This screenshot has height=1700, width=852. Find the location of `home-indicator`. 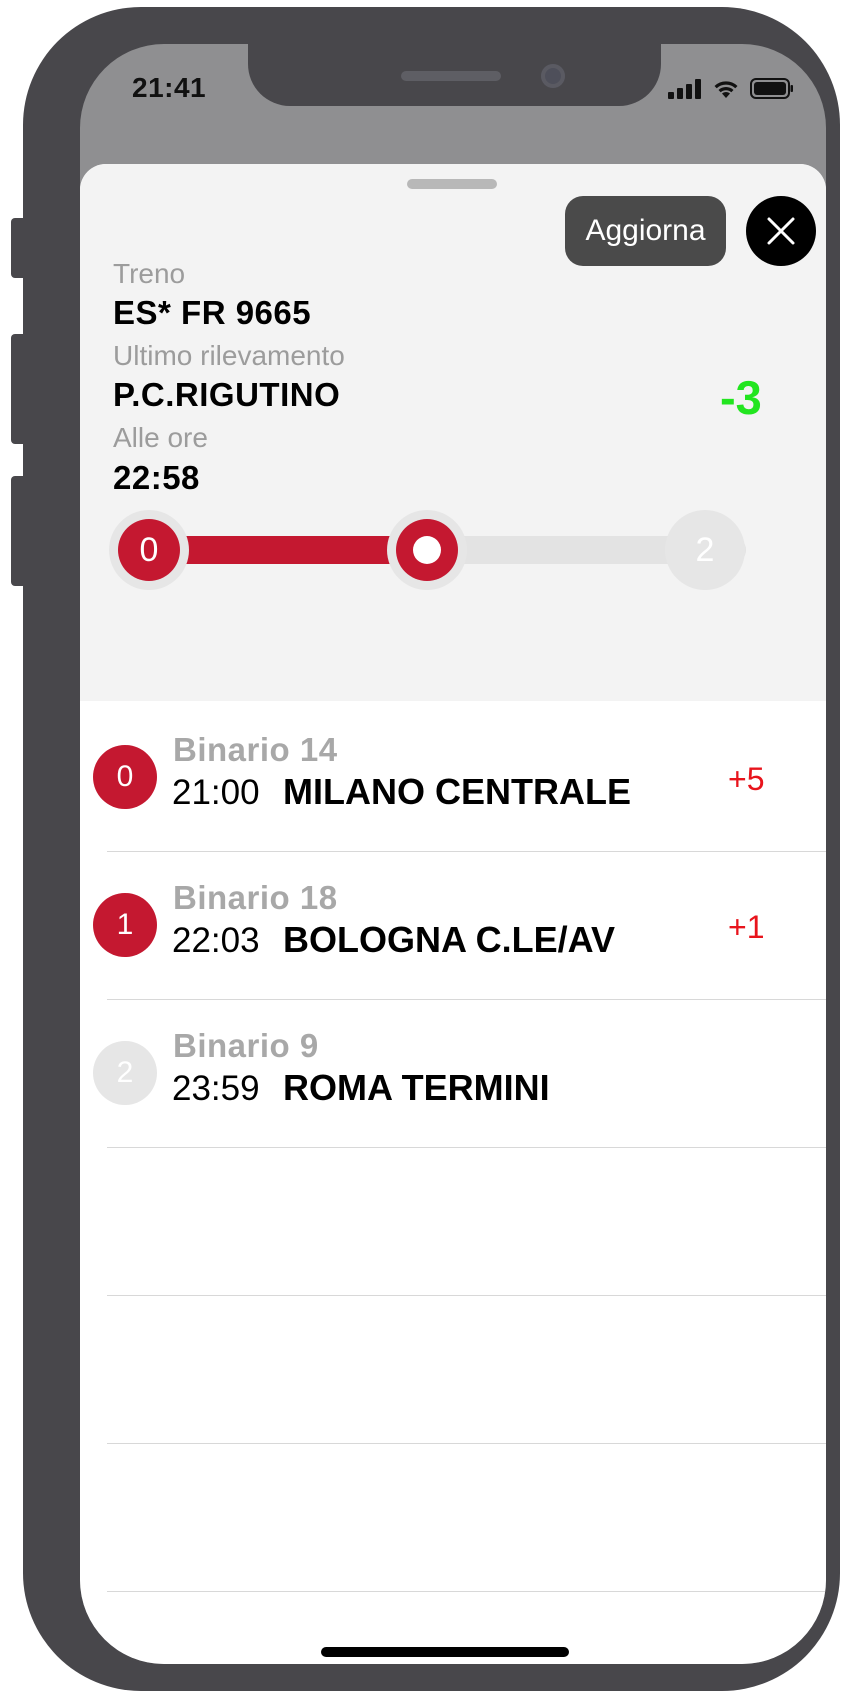

home-indicator is located at coordinates (445, 1652).